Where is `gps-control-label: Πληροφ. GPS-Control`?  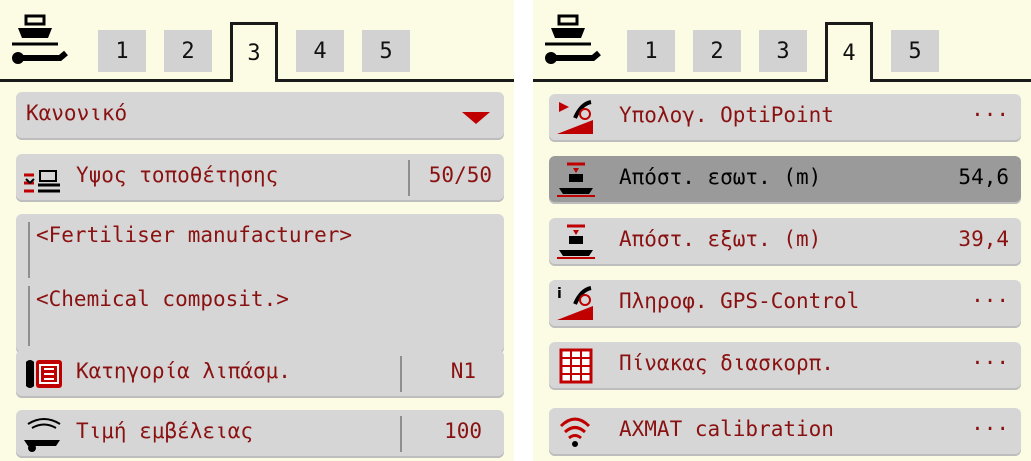 gps-control-label: Πληροφ. GPS-Control is located at coordinates (739, 301).